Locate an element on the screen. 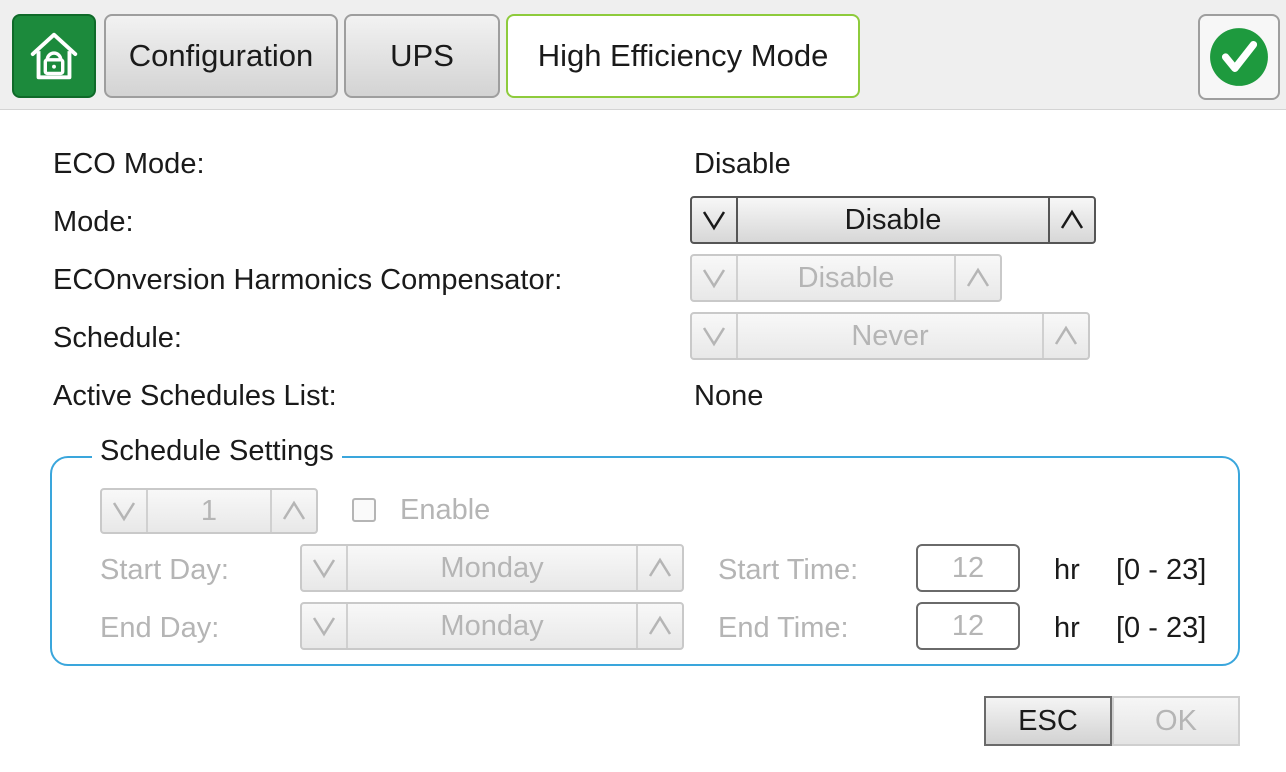 This screenshot has width=1286, height=772. harmonics-compensator-label: ECOnversion Harmonics Compensator: is located at coordinates (308, 280).